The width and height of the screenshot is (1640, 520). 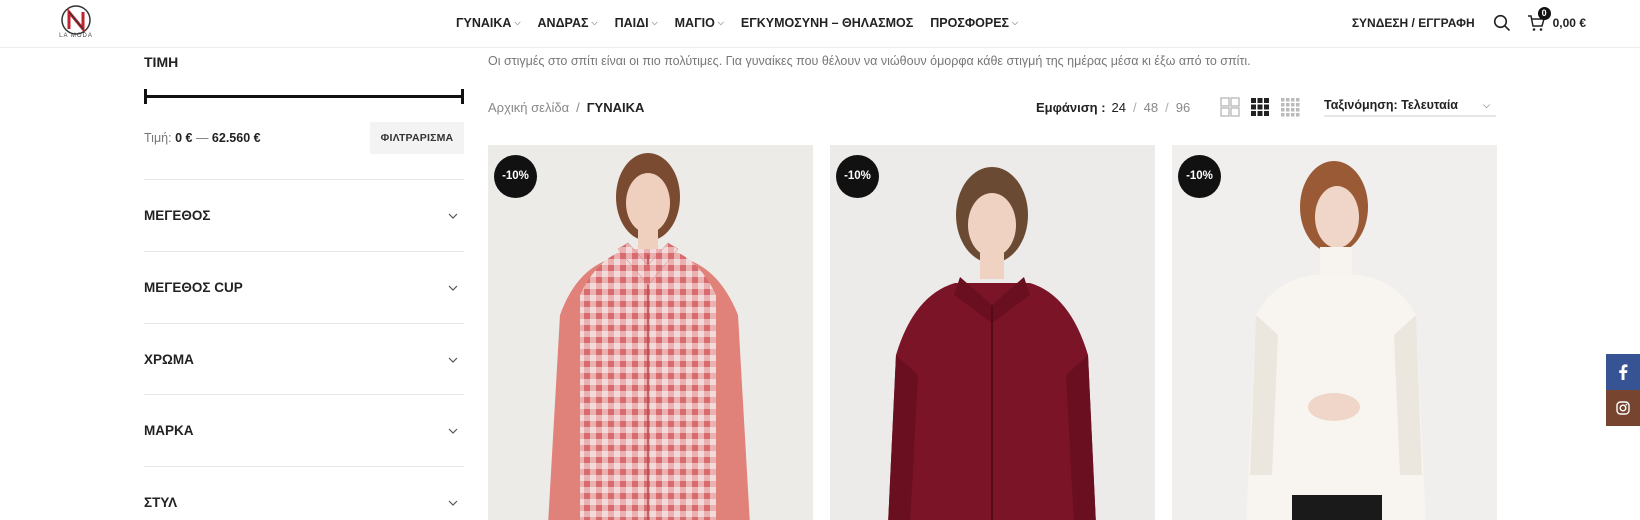 I want to click on cart-icon: 0, so click(x=1539, y=19).